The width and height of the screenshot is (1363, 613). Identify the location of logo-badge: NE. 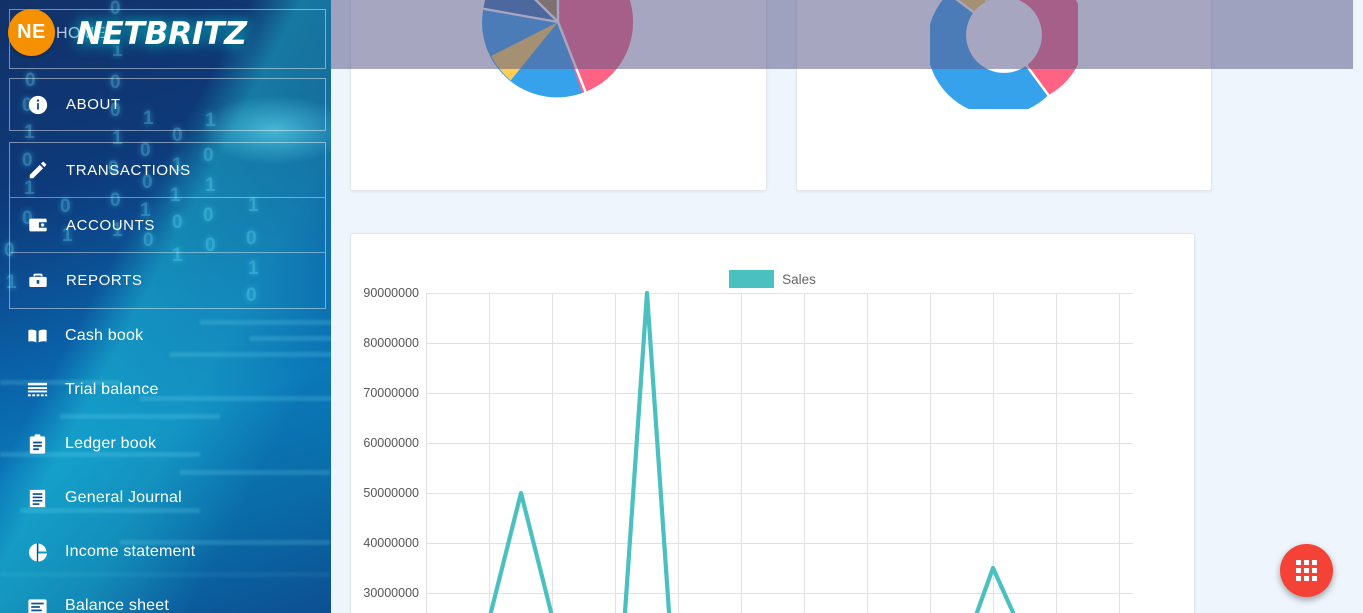
(31, 32).